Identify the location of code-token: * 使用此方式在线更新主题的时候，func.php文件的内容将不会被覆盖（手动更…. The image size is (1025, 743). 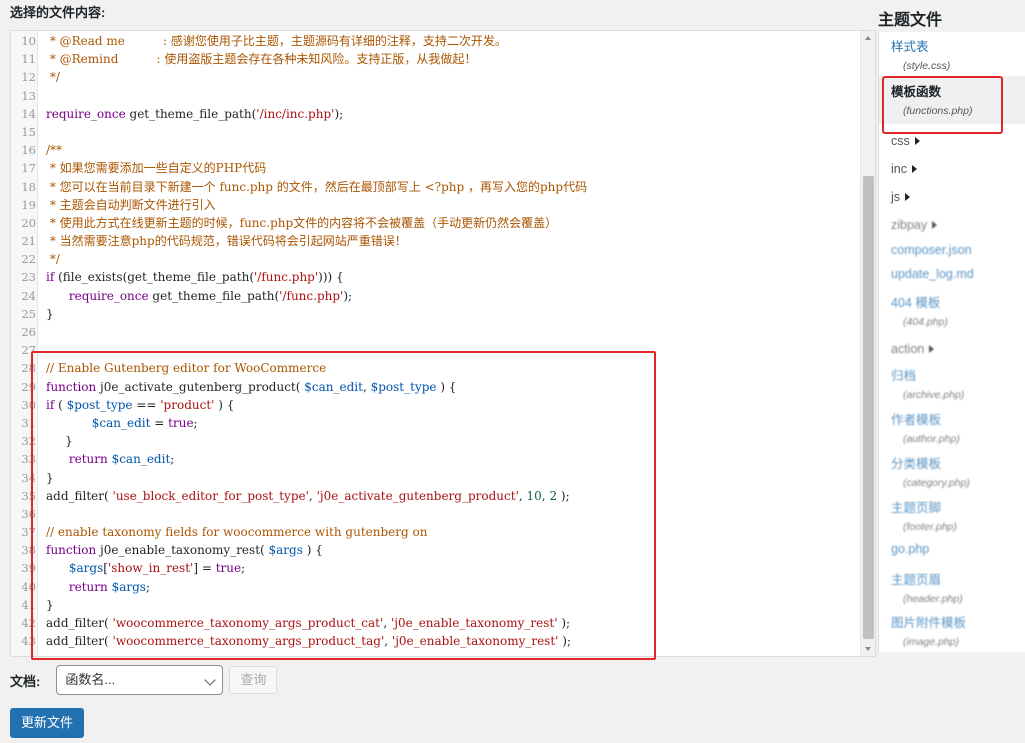
(302, 222).